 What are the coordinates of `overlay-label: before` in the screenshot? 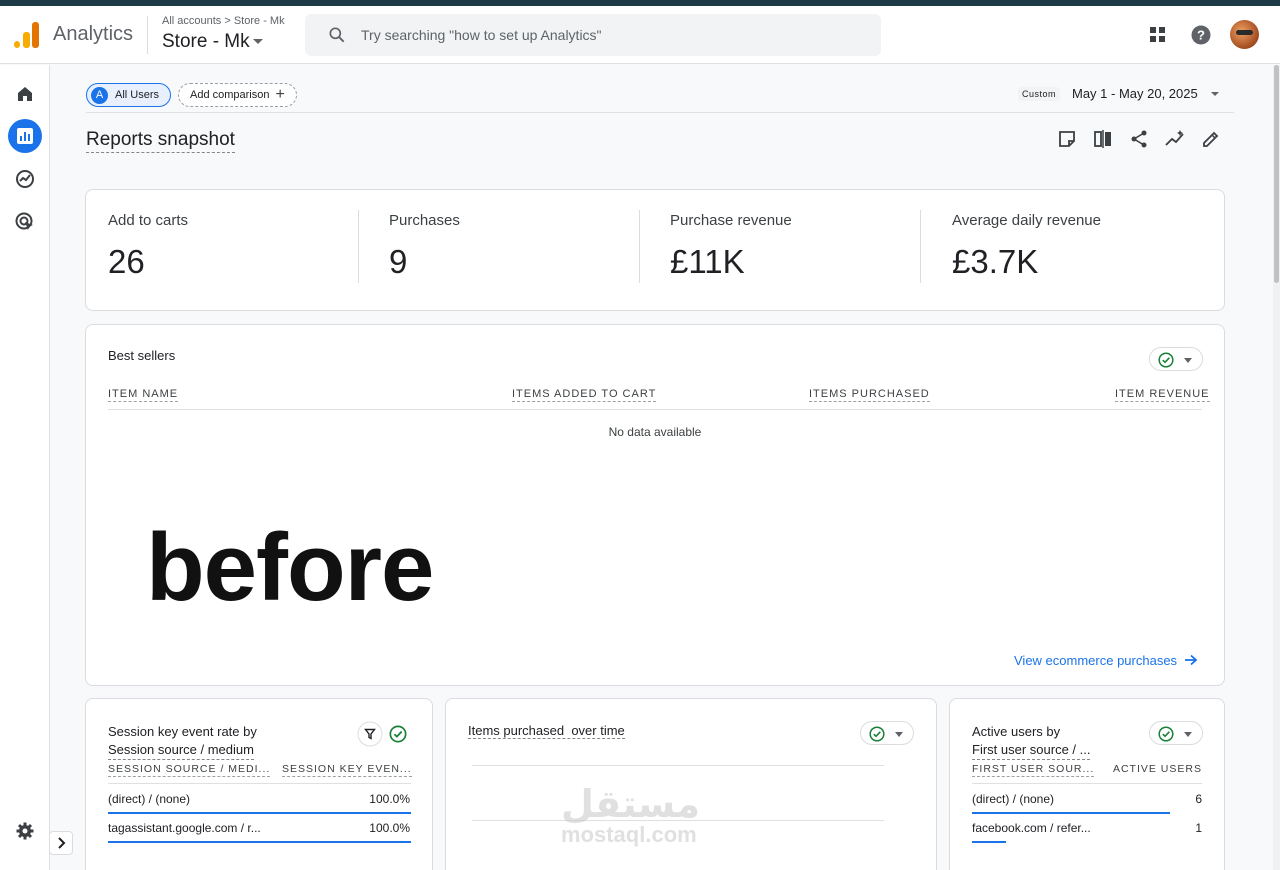 It's located at (290, 567).